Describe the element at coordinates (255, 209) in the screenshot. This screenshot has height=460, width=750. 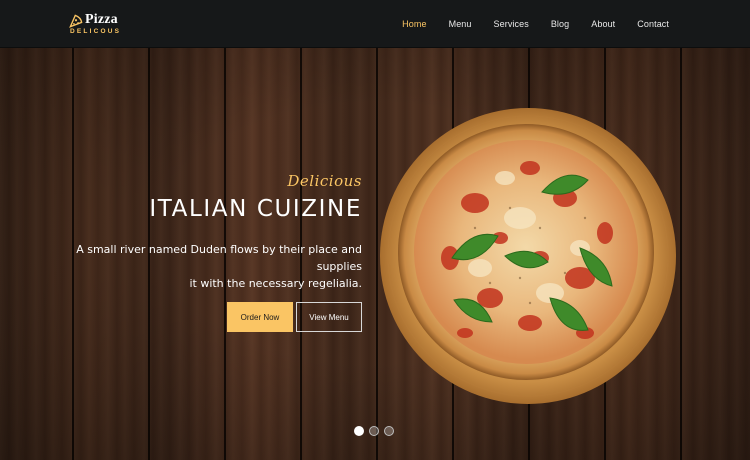
I see `hero-headline: ITALIAN CUIZINE` at that location.